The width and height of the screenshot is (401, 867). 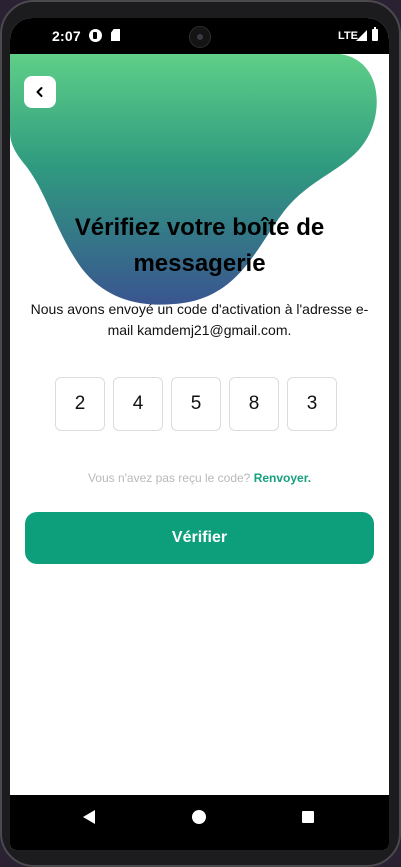 I want to click on verification-code-inputs: 2 4 5 8 3, so click(x=196, y=404).